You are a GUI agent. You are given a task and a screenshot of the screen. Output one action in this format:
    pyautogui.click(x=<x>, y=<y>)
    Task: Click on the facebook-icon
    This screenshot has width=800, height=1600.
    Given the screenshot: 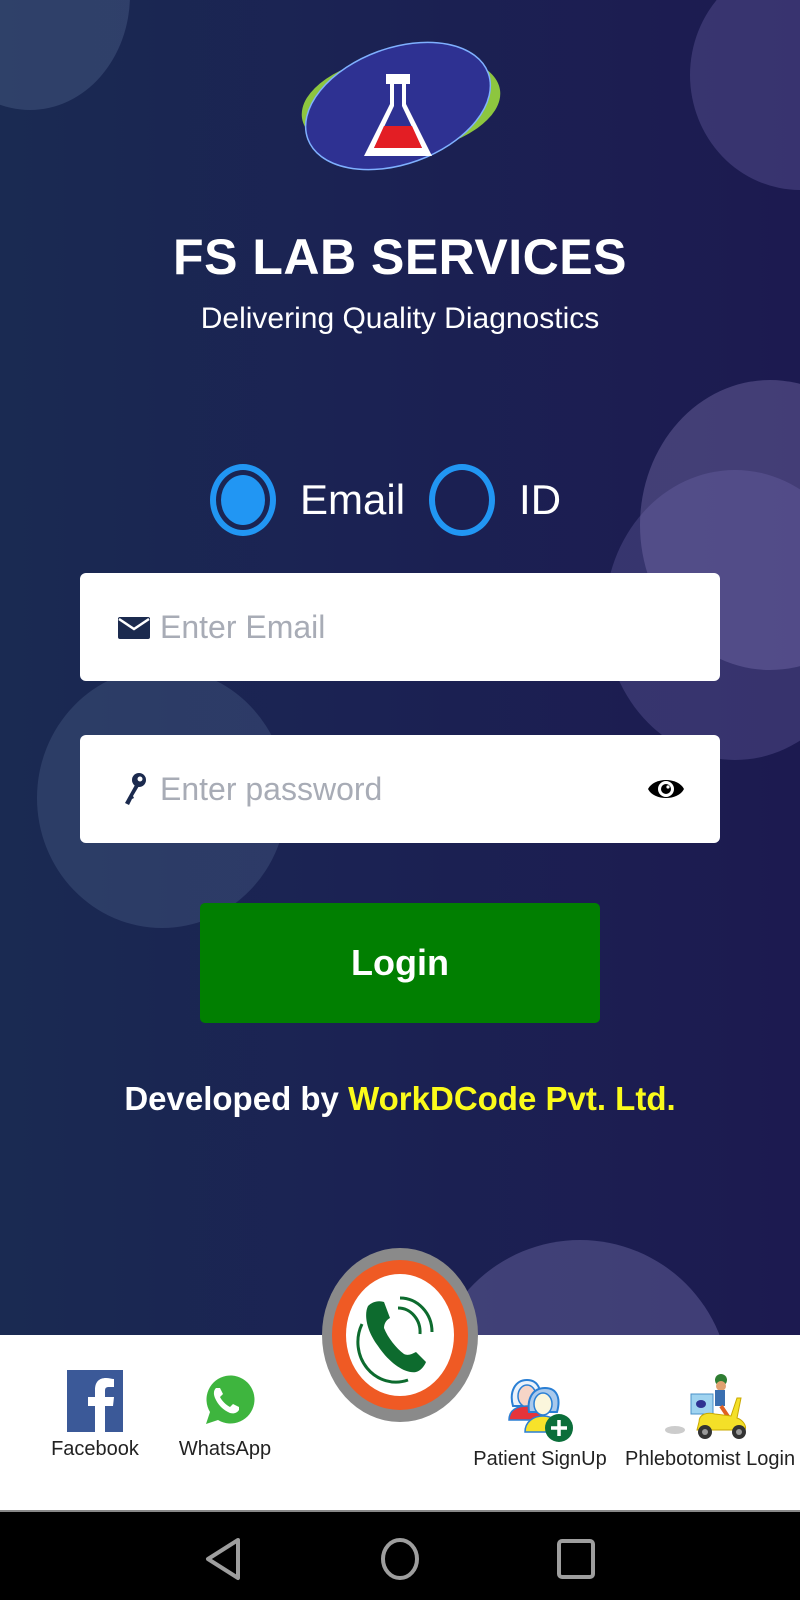 What is the action you would take?
    pyautogui.click(x=95, y=1401)
    